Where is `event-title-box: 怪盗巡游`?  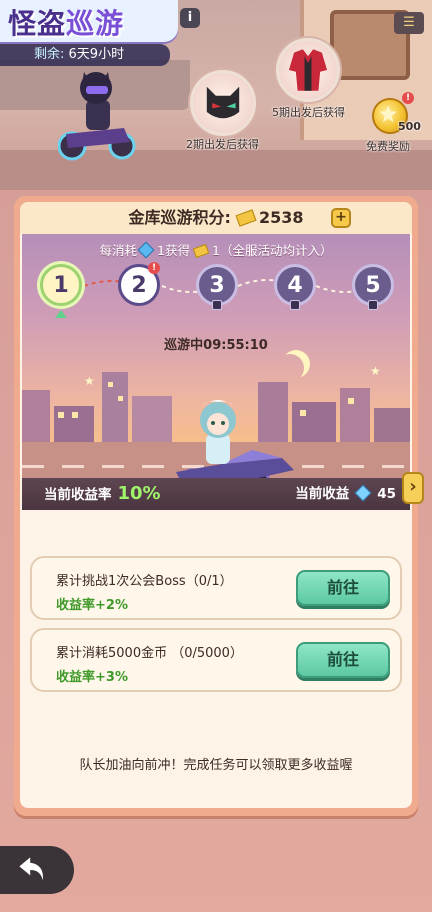 event-title-box: 怪盗巡游 is located at coordinates (89, 21).